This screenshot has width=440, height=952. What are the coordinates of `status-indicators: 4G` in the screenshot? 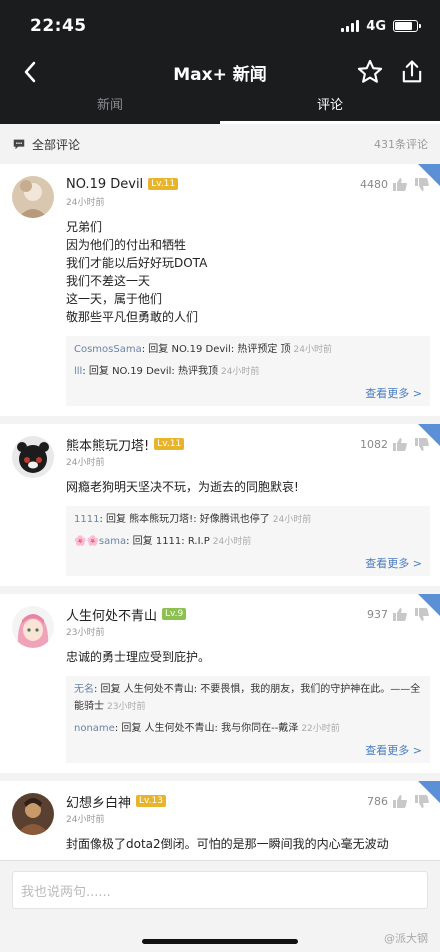 It's located at (381, 26).